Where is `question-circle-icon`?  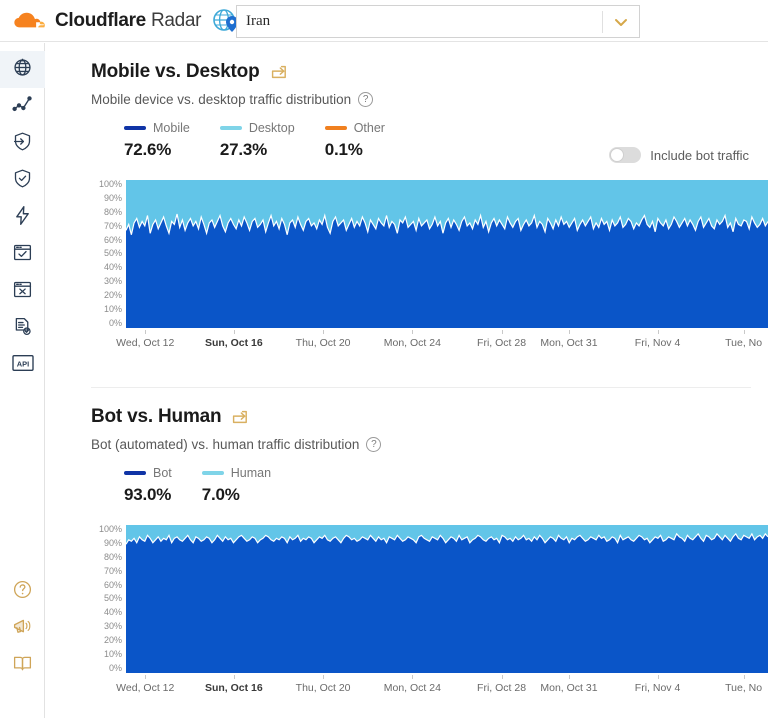
question-circle-icon is located at coordinates (22, 592).